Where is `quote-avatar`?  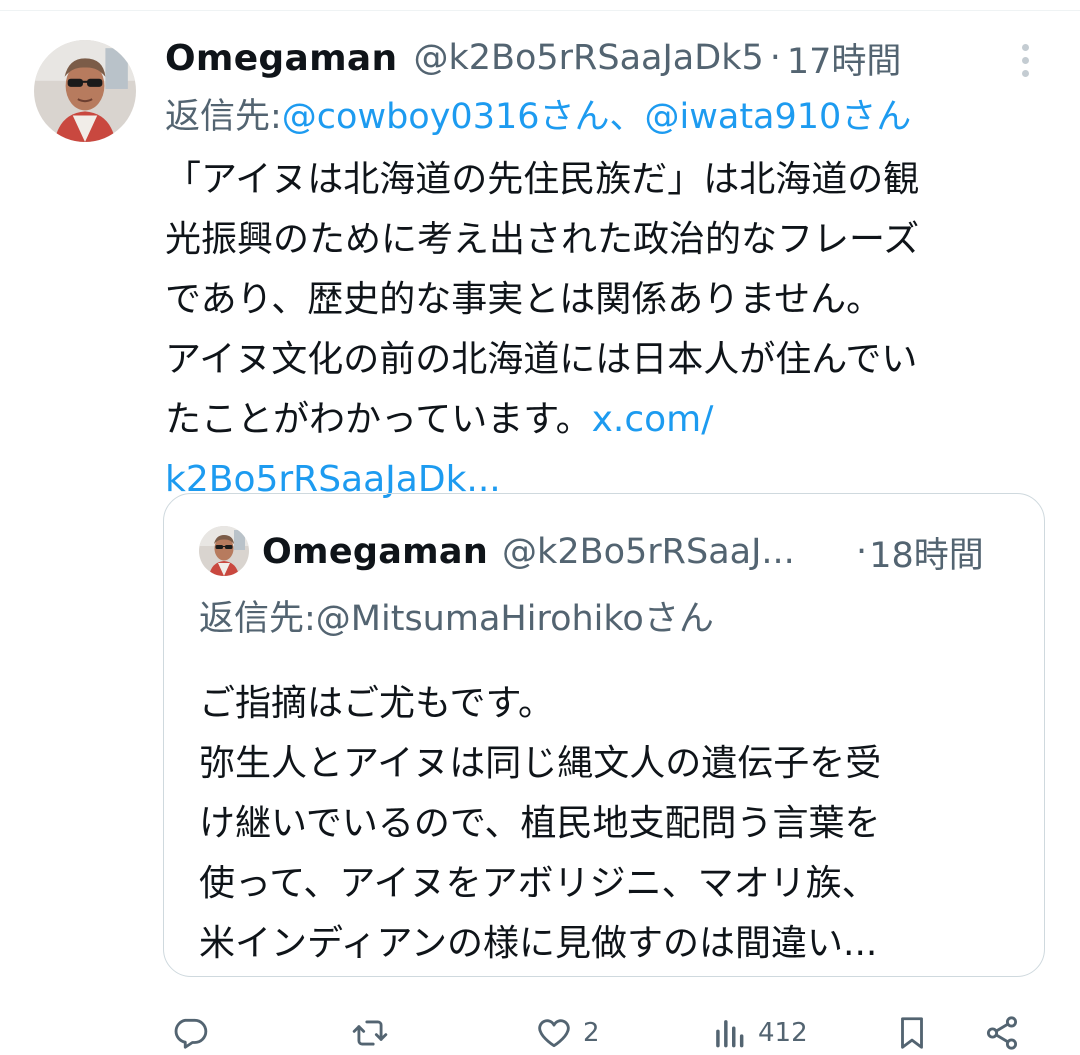 quote-avatar is located at coordinates (224, 551).